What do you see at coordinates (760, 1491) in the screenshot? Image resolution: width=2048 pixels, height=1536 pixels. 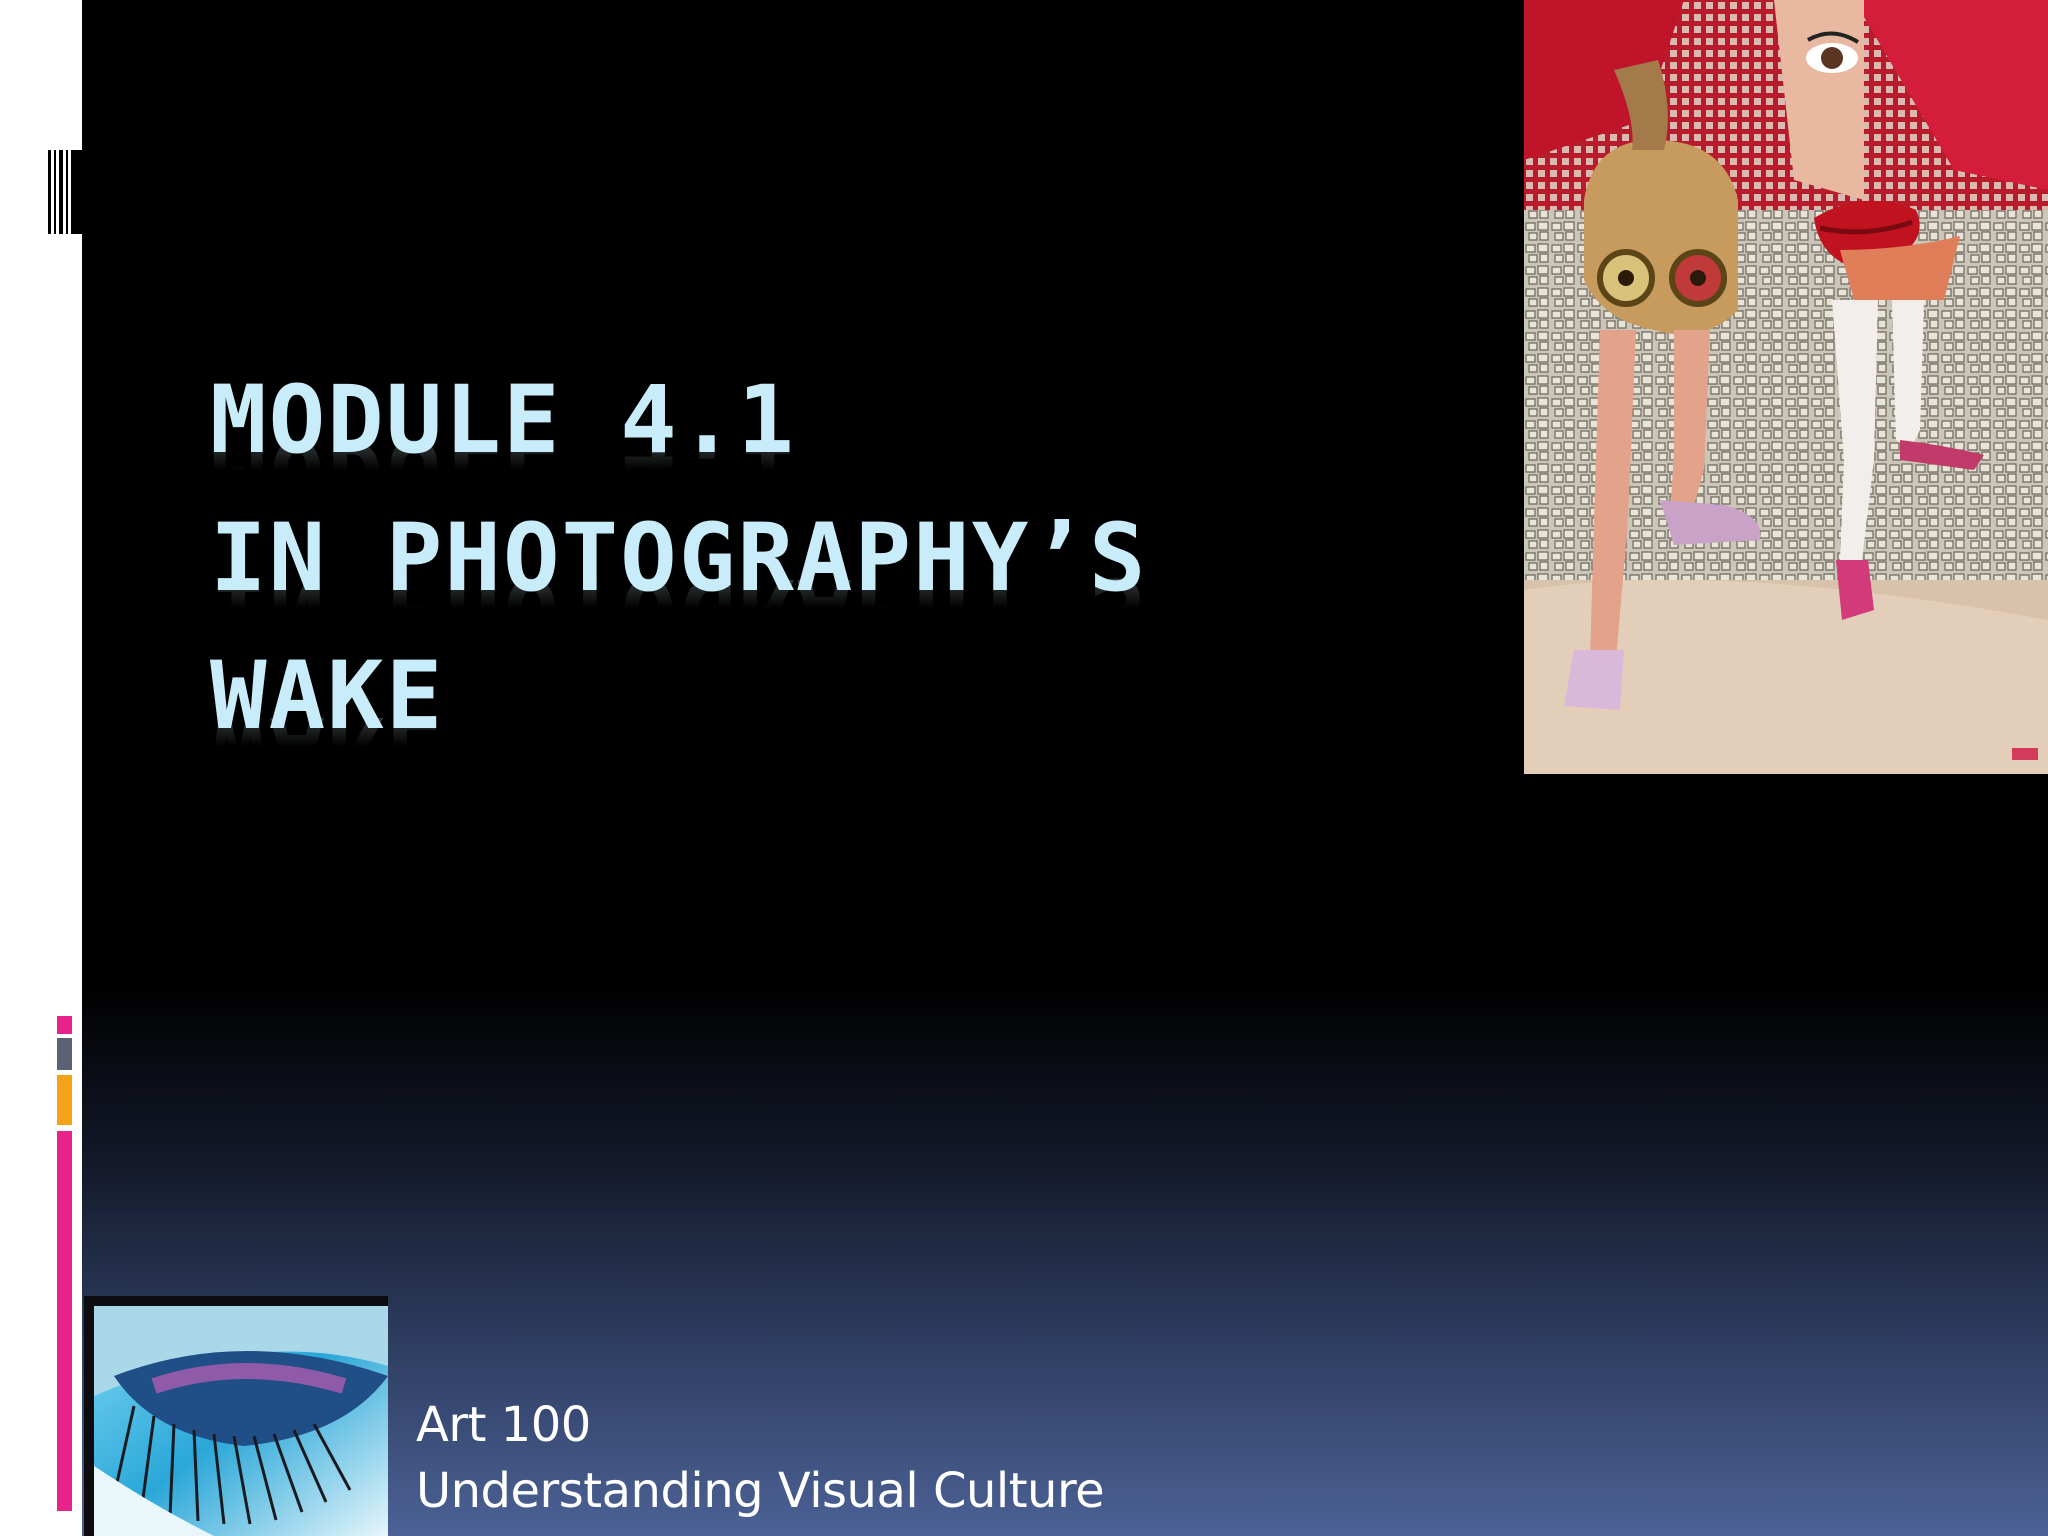 I see `subtitle-course-name: Understanding Visual Culture` at bounding box center [760, 1491].